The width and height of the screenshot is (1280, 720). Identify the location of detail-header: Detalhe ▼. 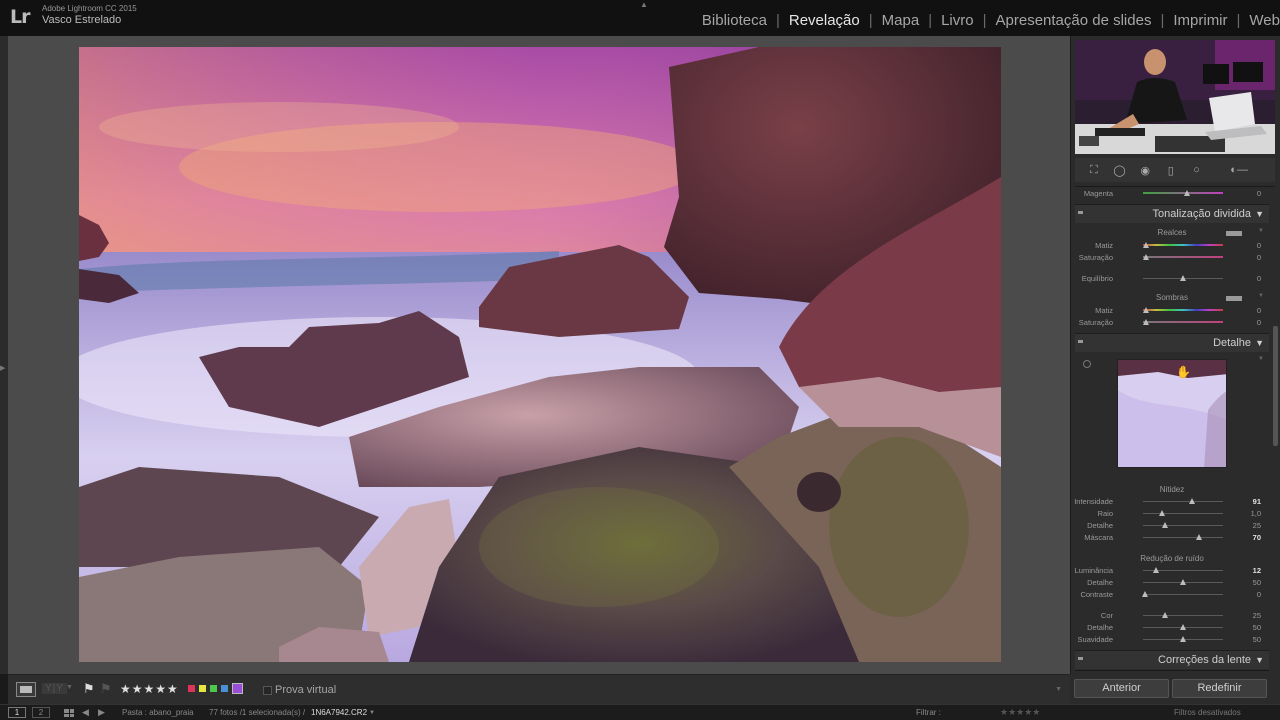
(1172, 342).